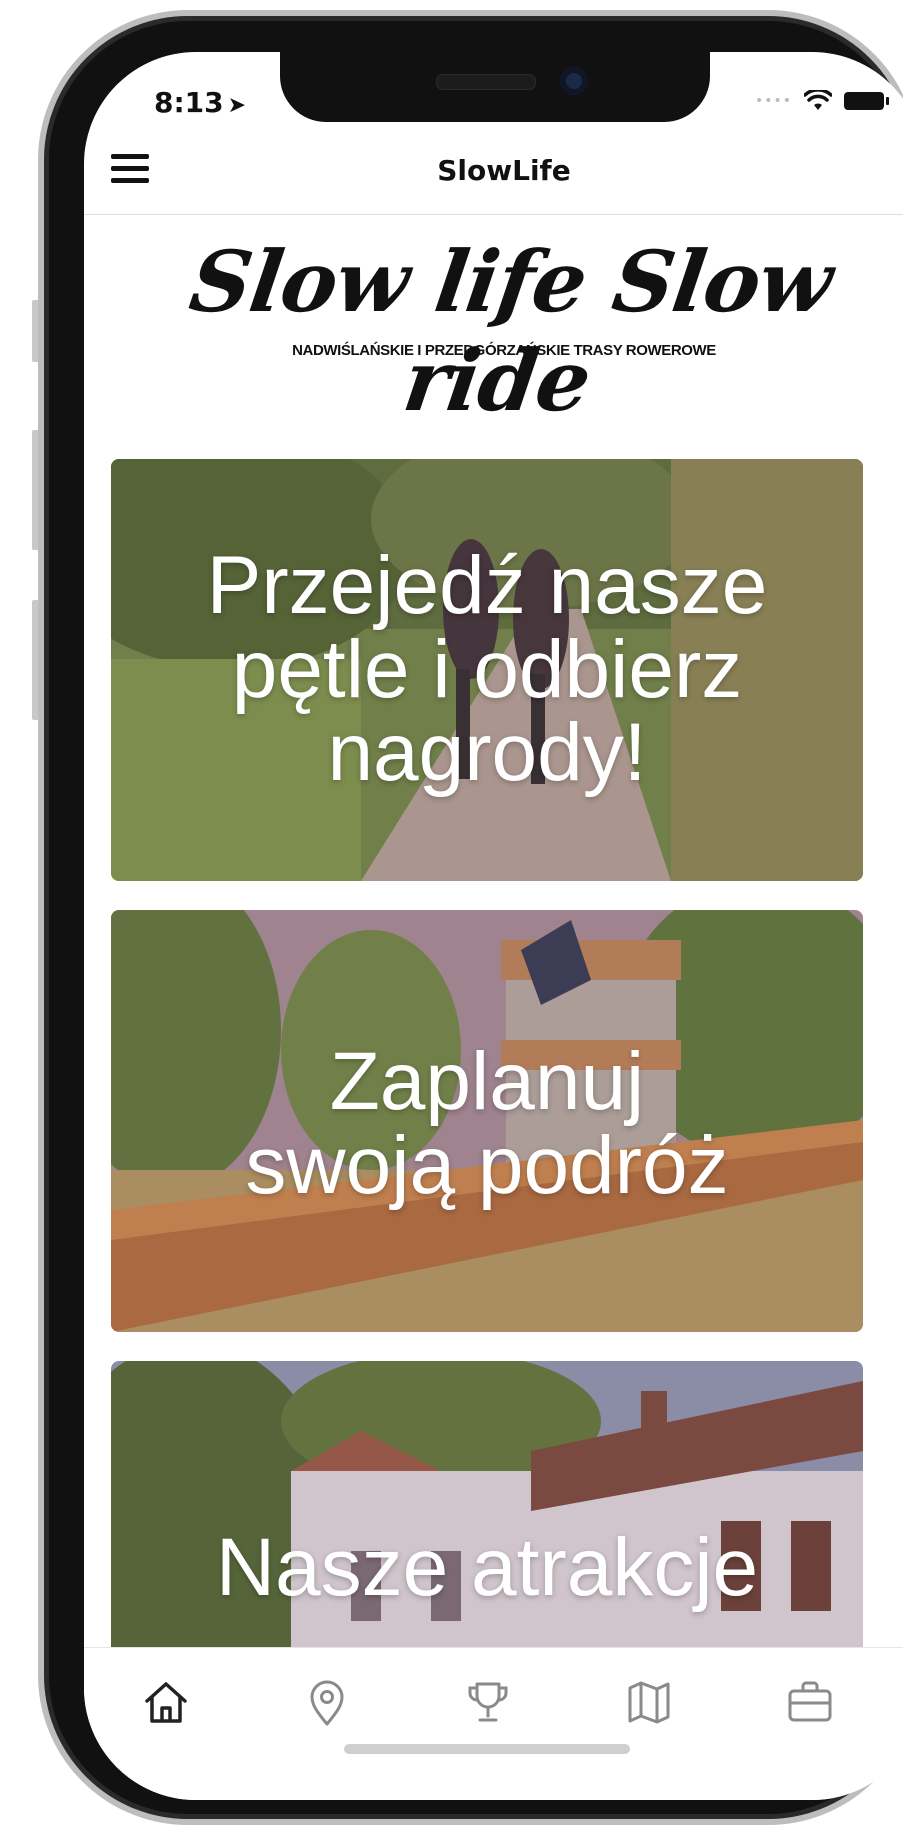  What do you see at coordinates (487, 1165) in the screenshot?
I see `card-title-line: swoją podróż` at bounding box center [487, 1165].